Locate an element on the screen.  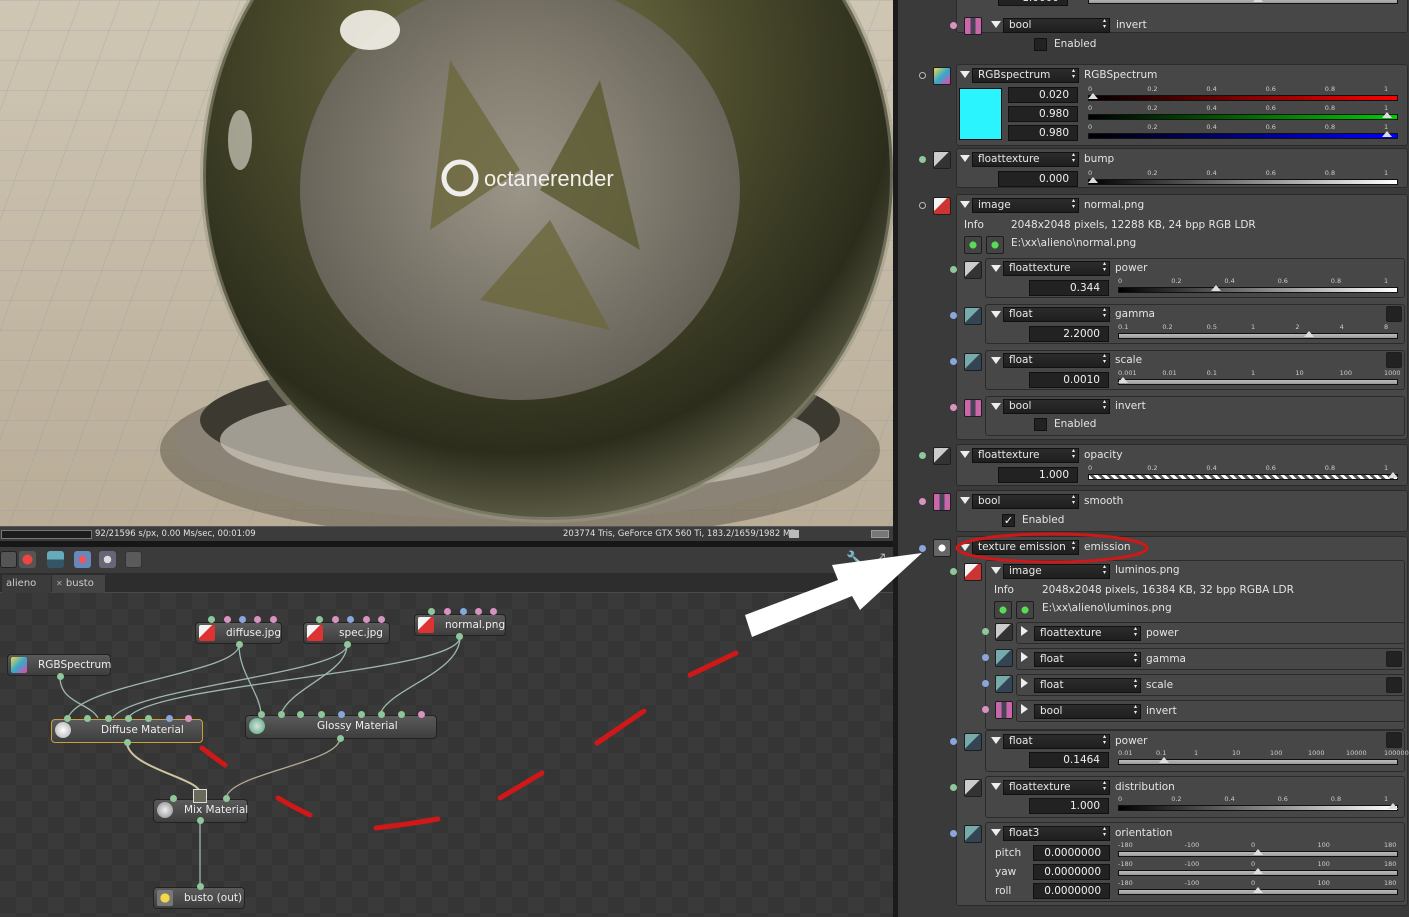
annotation-overlay is located at coordinates (947, 584).